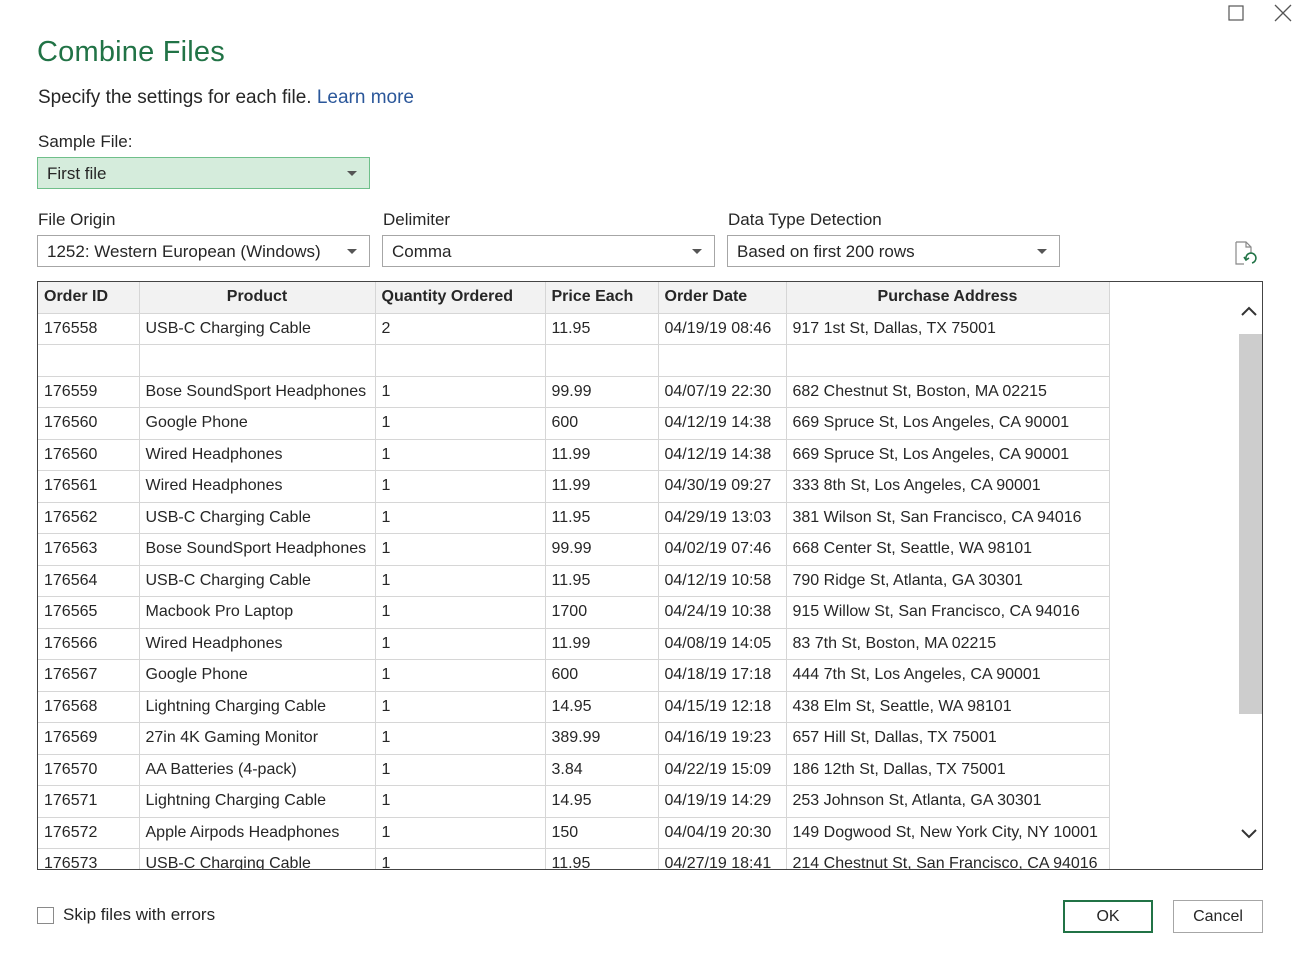  What do you see at coordinates (722, 581) in the screenshot?
I see `table-cell: 04/12/19 10:58` at bounding box center [722, 581].